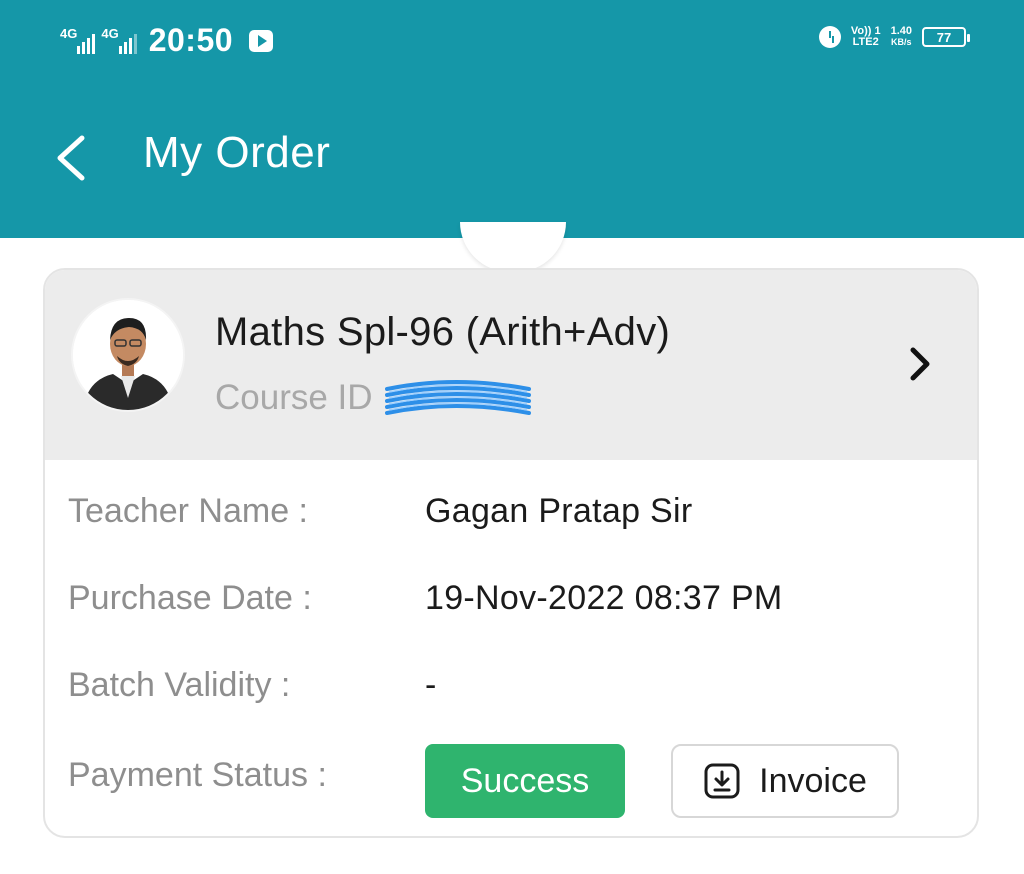 The height and width of the screenshot is (874, 1024). What do you see at coordinates (458, 397) in the screenshot?
I see `redaction-scribble` at bounding box center [458, 397].